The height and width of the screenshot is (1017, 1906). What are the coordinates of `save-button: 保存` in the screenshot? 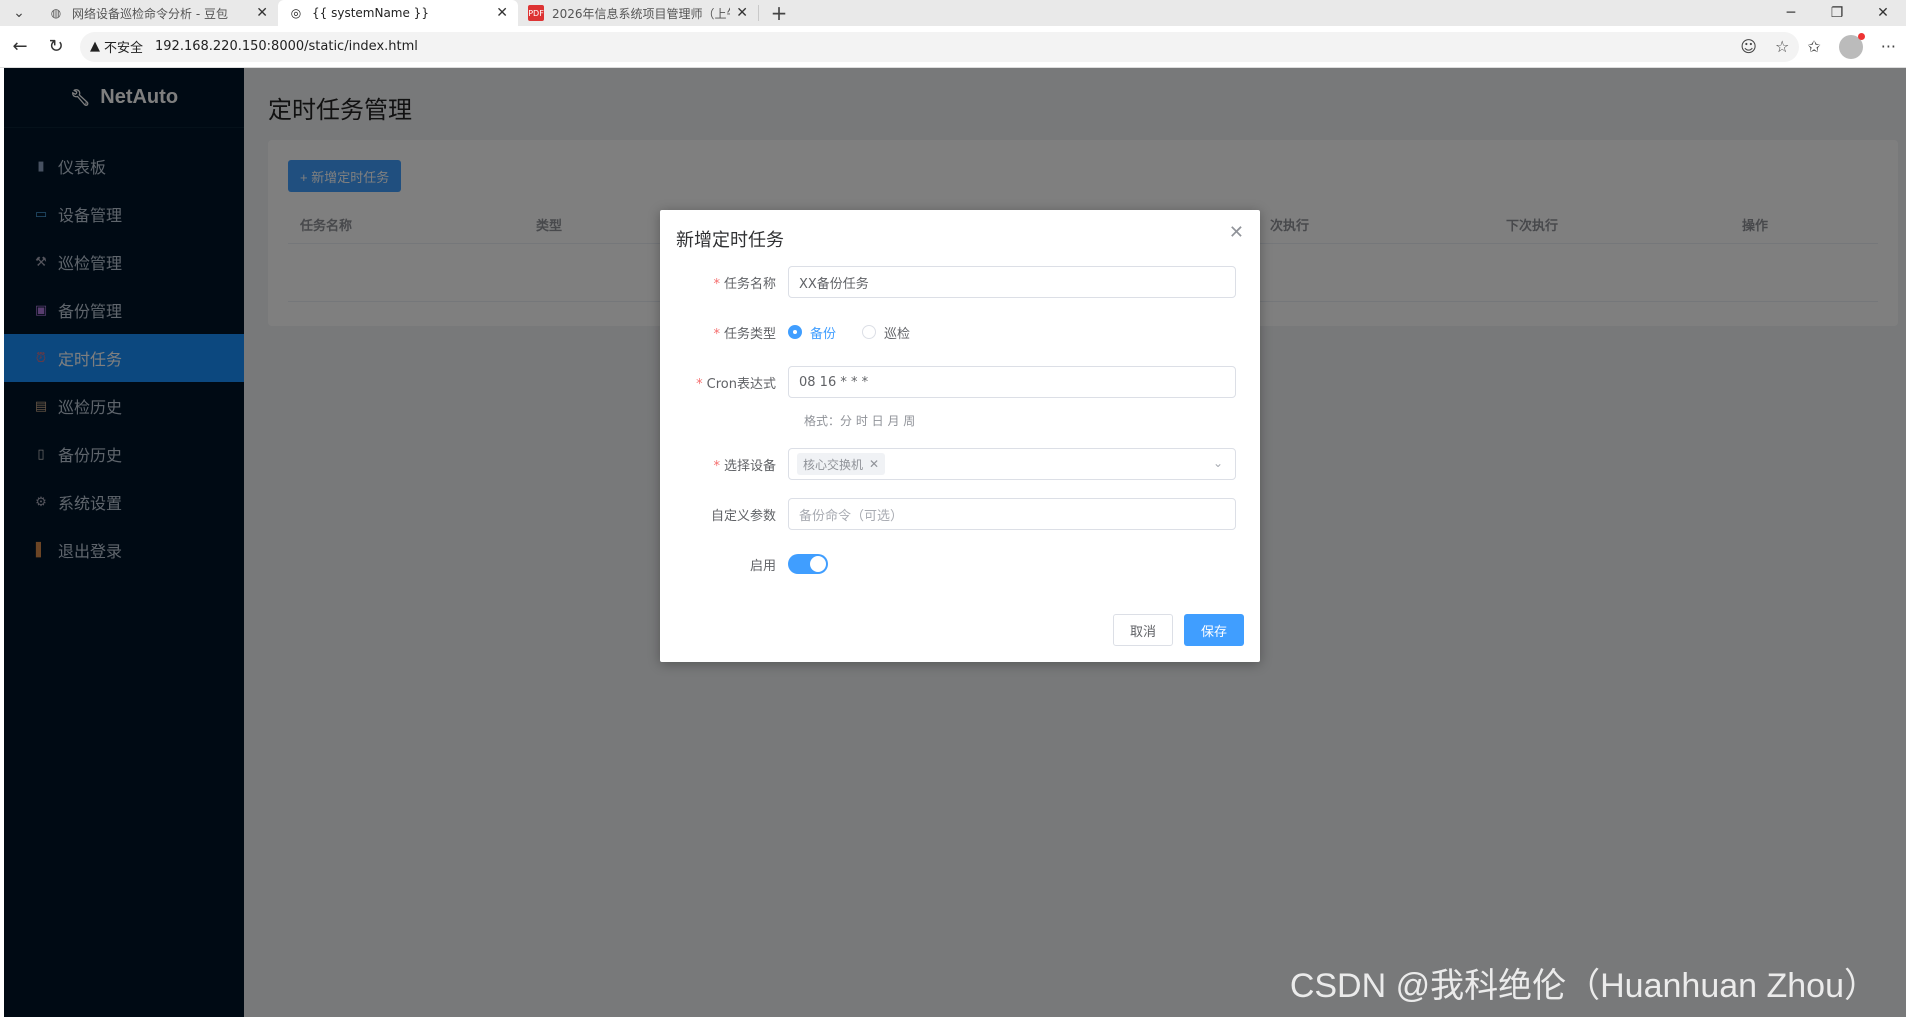 It's located at (1214, 630).